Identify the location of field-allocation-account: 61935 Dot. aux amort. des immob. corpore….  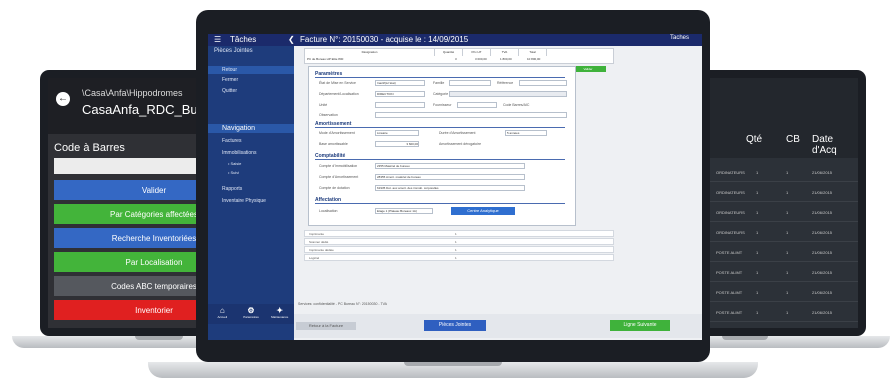
(450, 188).